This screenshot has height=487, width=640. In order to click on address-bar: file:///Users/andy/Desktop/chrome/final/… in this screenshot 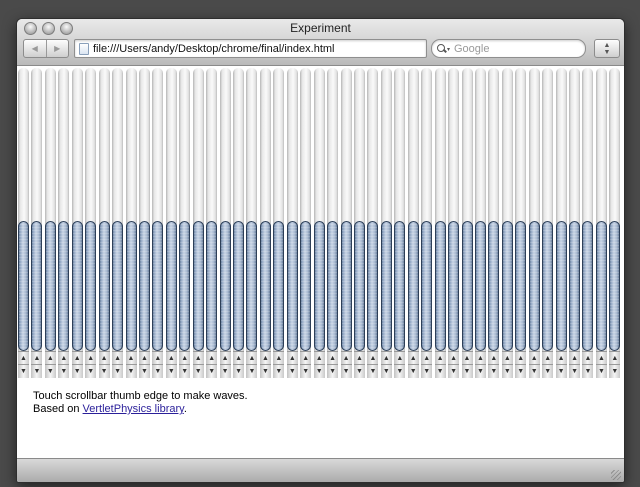, I will do `click(250, 48)`.